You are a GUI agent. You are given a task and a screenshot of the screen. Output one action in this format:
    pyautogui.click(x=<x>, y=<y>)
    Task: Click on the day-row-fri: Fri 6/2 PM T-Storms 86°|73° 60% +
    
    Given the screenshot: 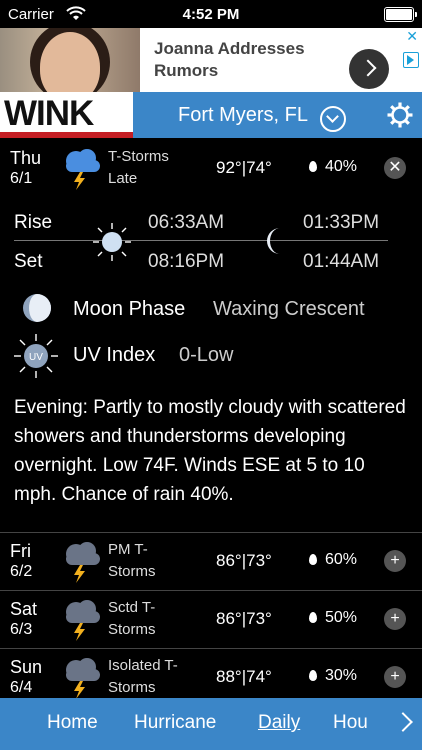 What is the action you would take?
    pyautogui.click(x=211, y=562)
    